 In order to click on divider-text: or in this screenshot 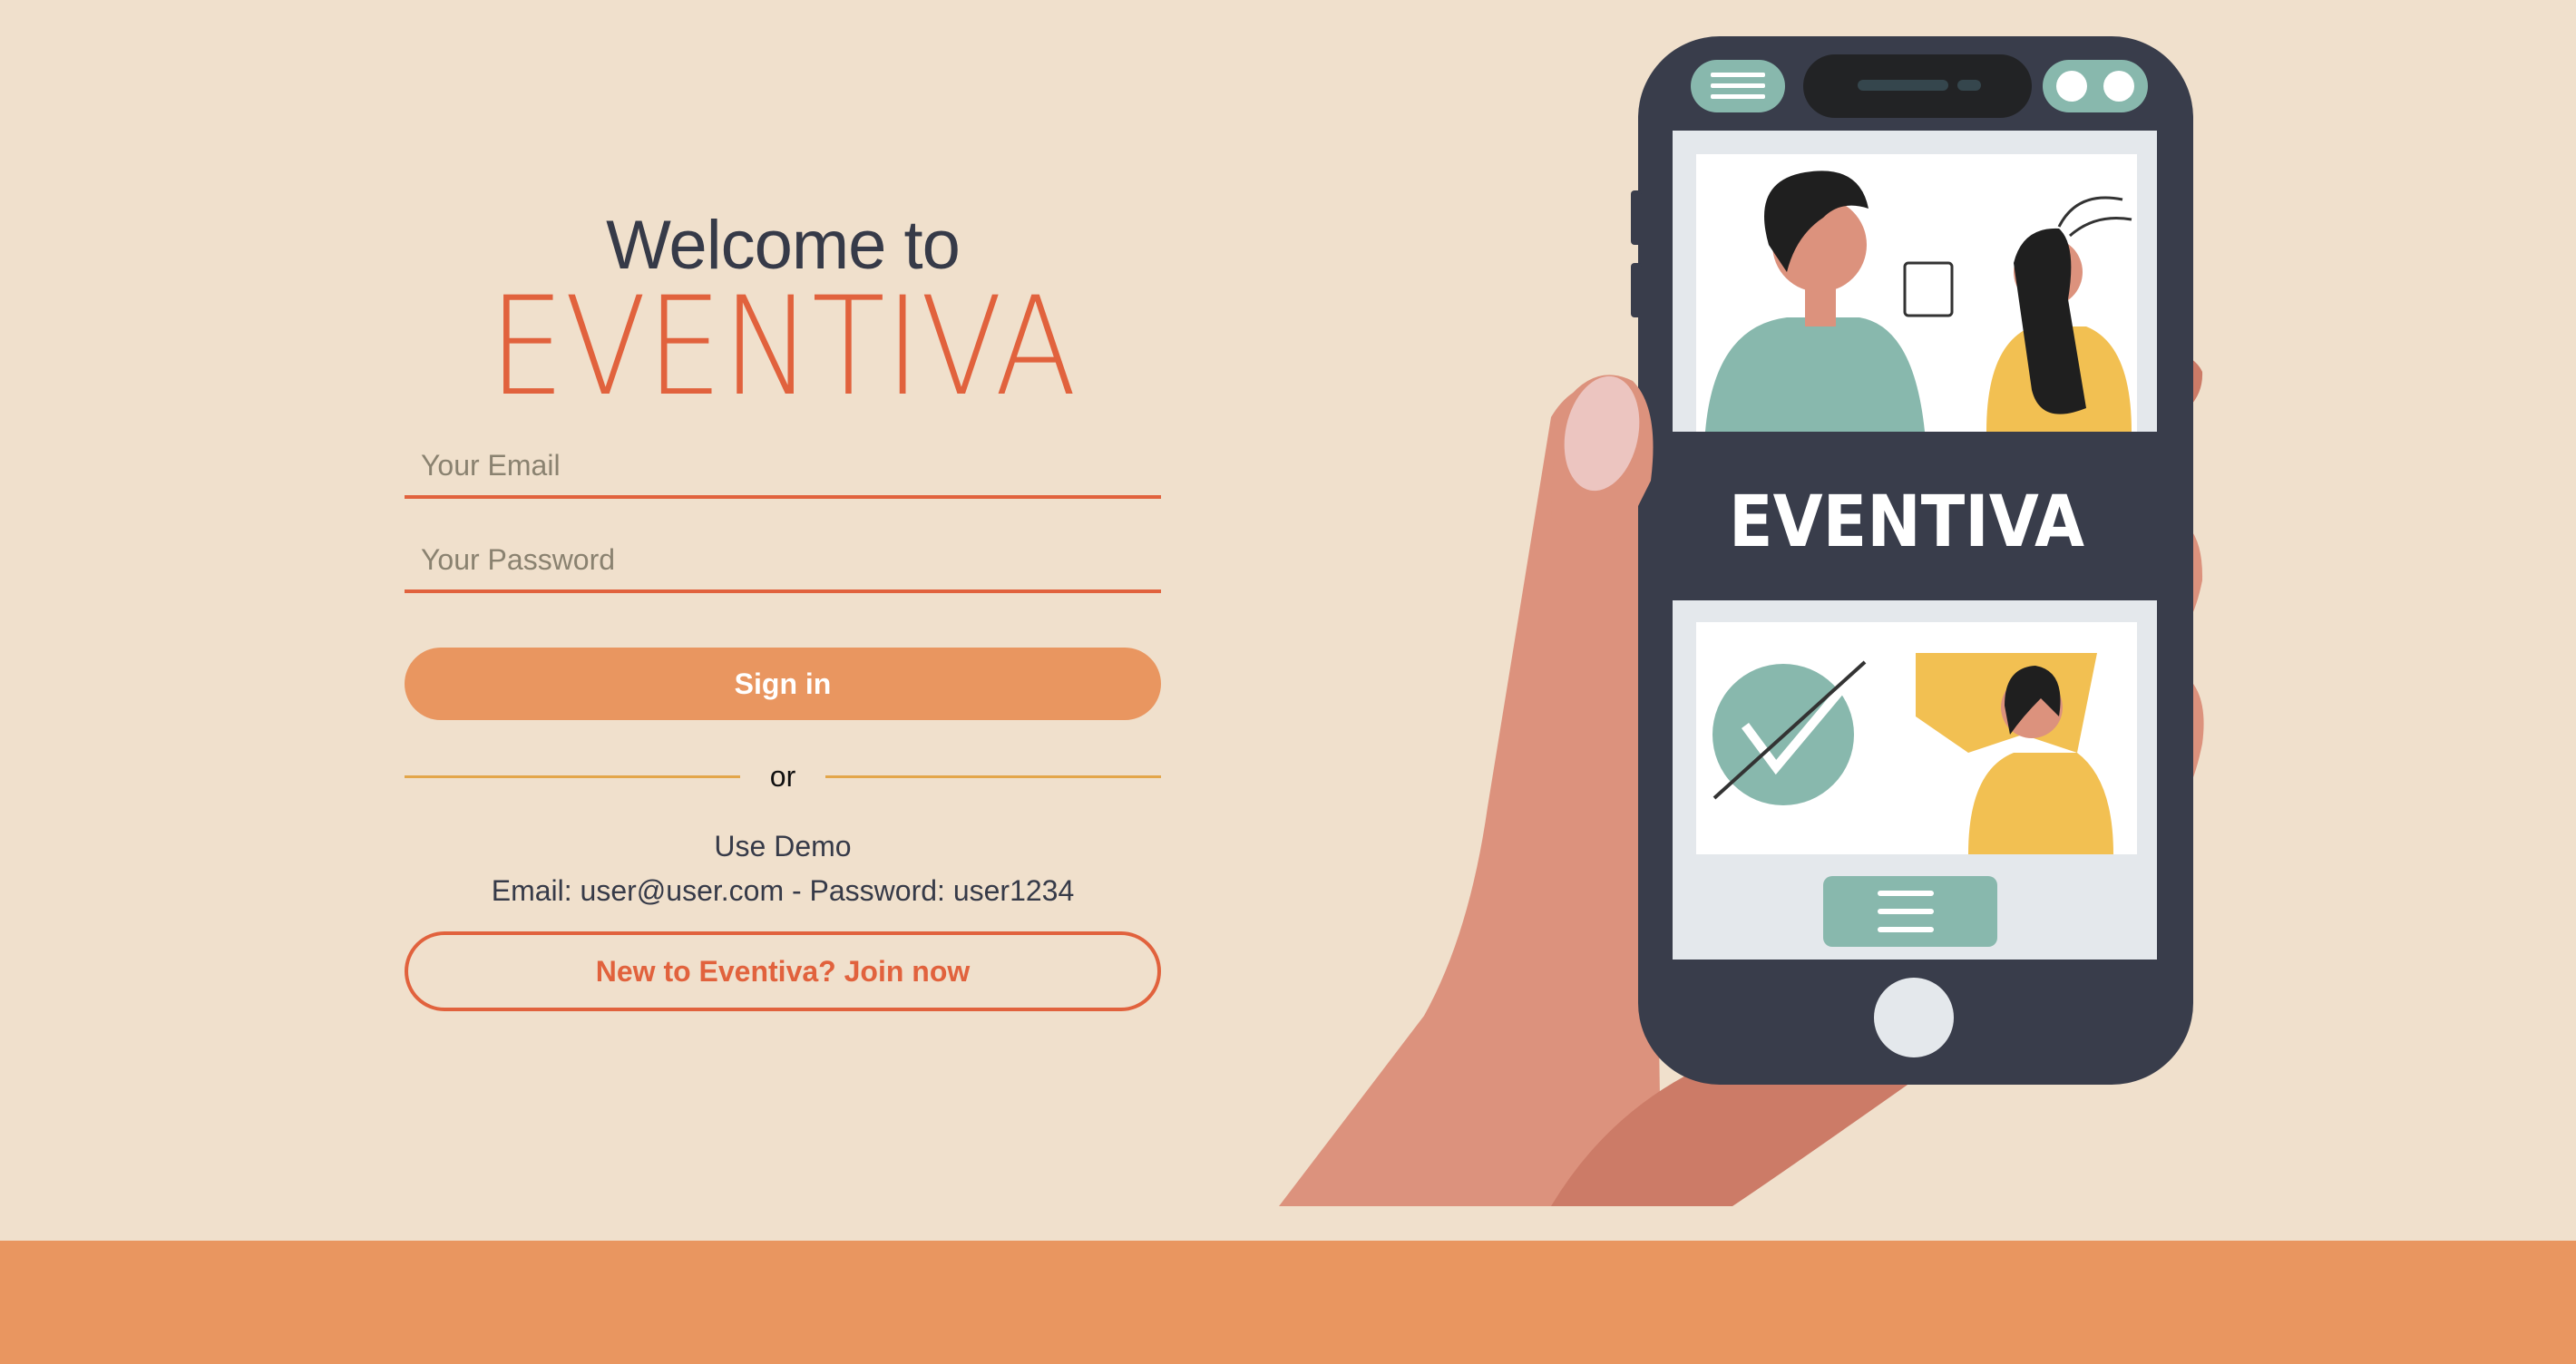, I will do `click(782, 776)`.